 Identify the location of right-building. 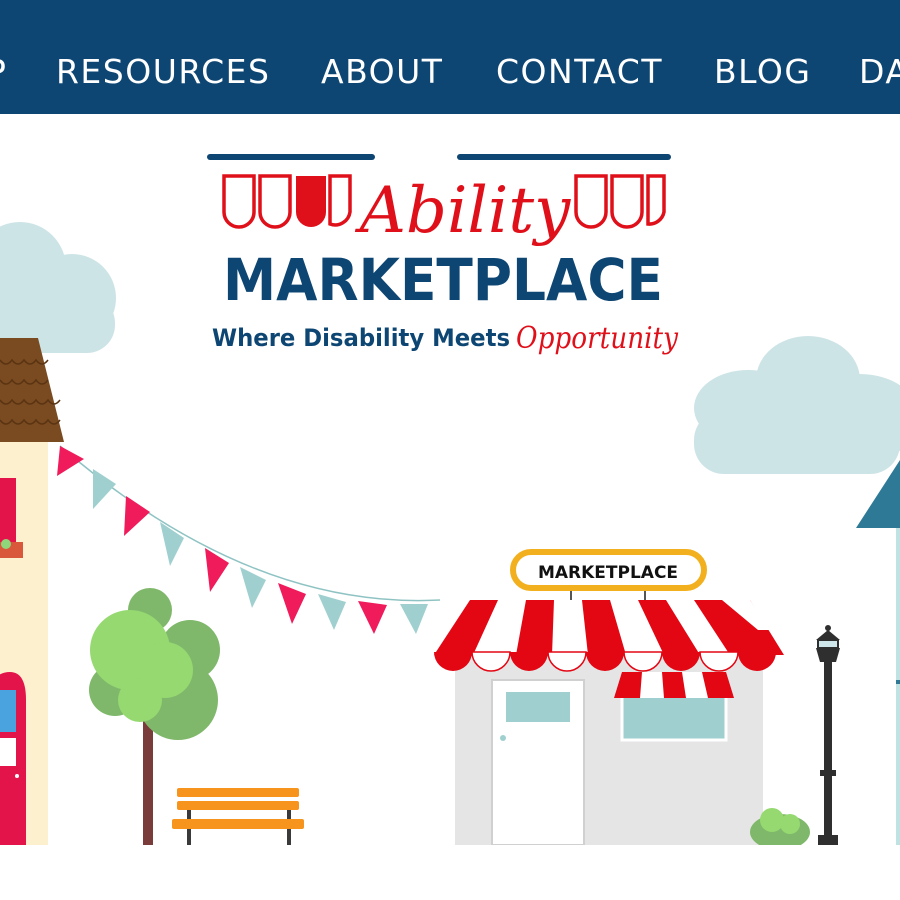
(878, 652).